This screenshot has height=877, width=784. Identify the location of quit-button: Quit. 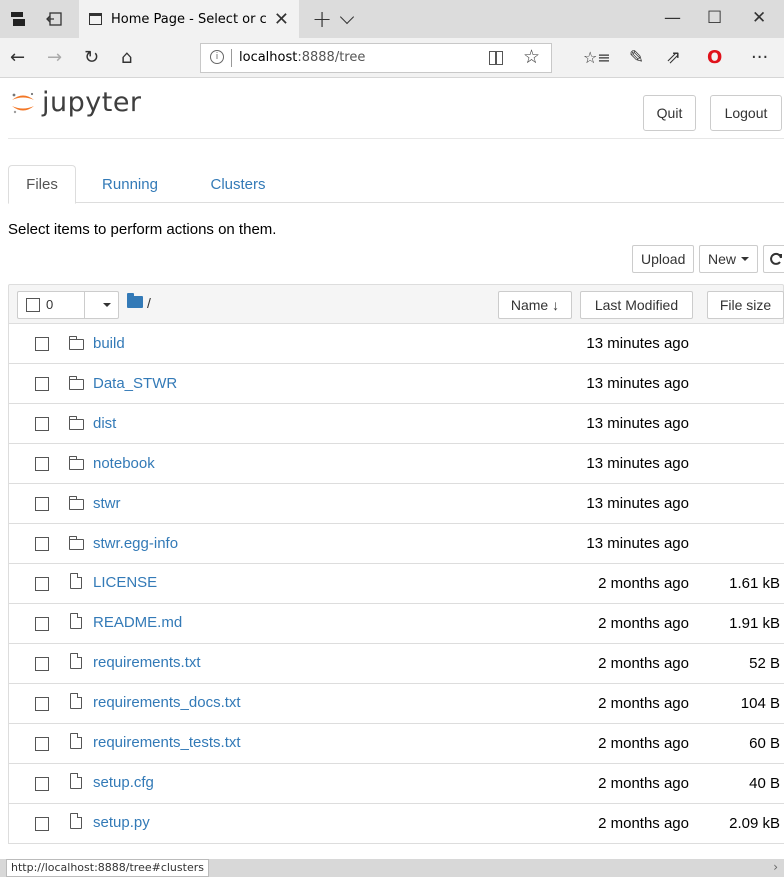
(669, 113).